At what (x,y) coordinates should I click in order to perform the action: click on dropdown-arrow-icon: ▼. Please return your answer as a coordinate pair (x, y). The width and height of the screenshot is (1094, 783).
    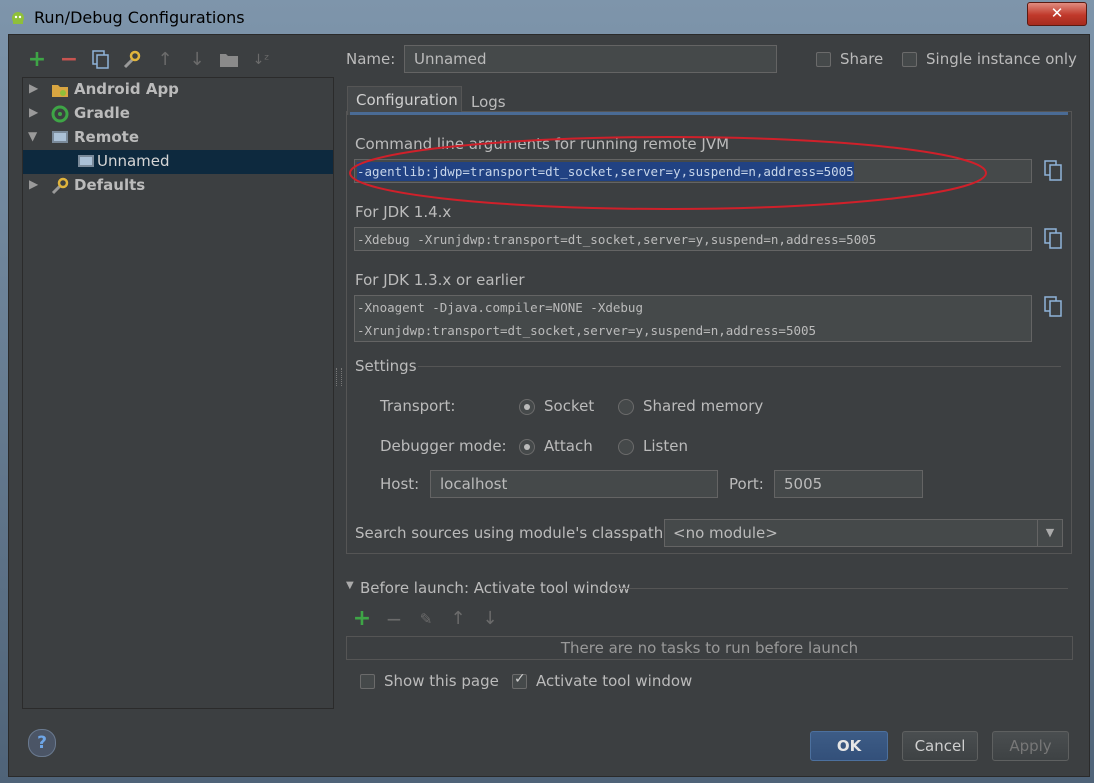
    Looking at the image, I should click on (1049, 533).